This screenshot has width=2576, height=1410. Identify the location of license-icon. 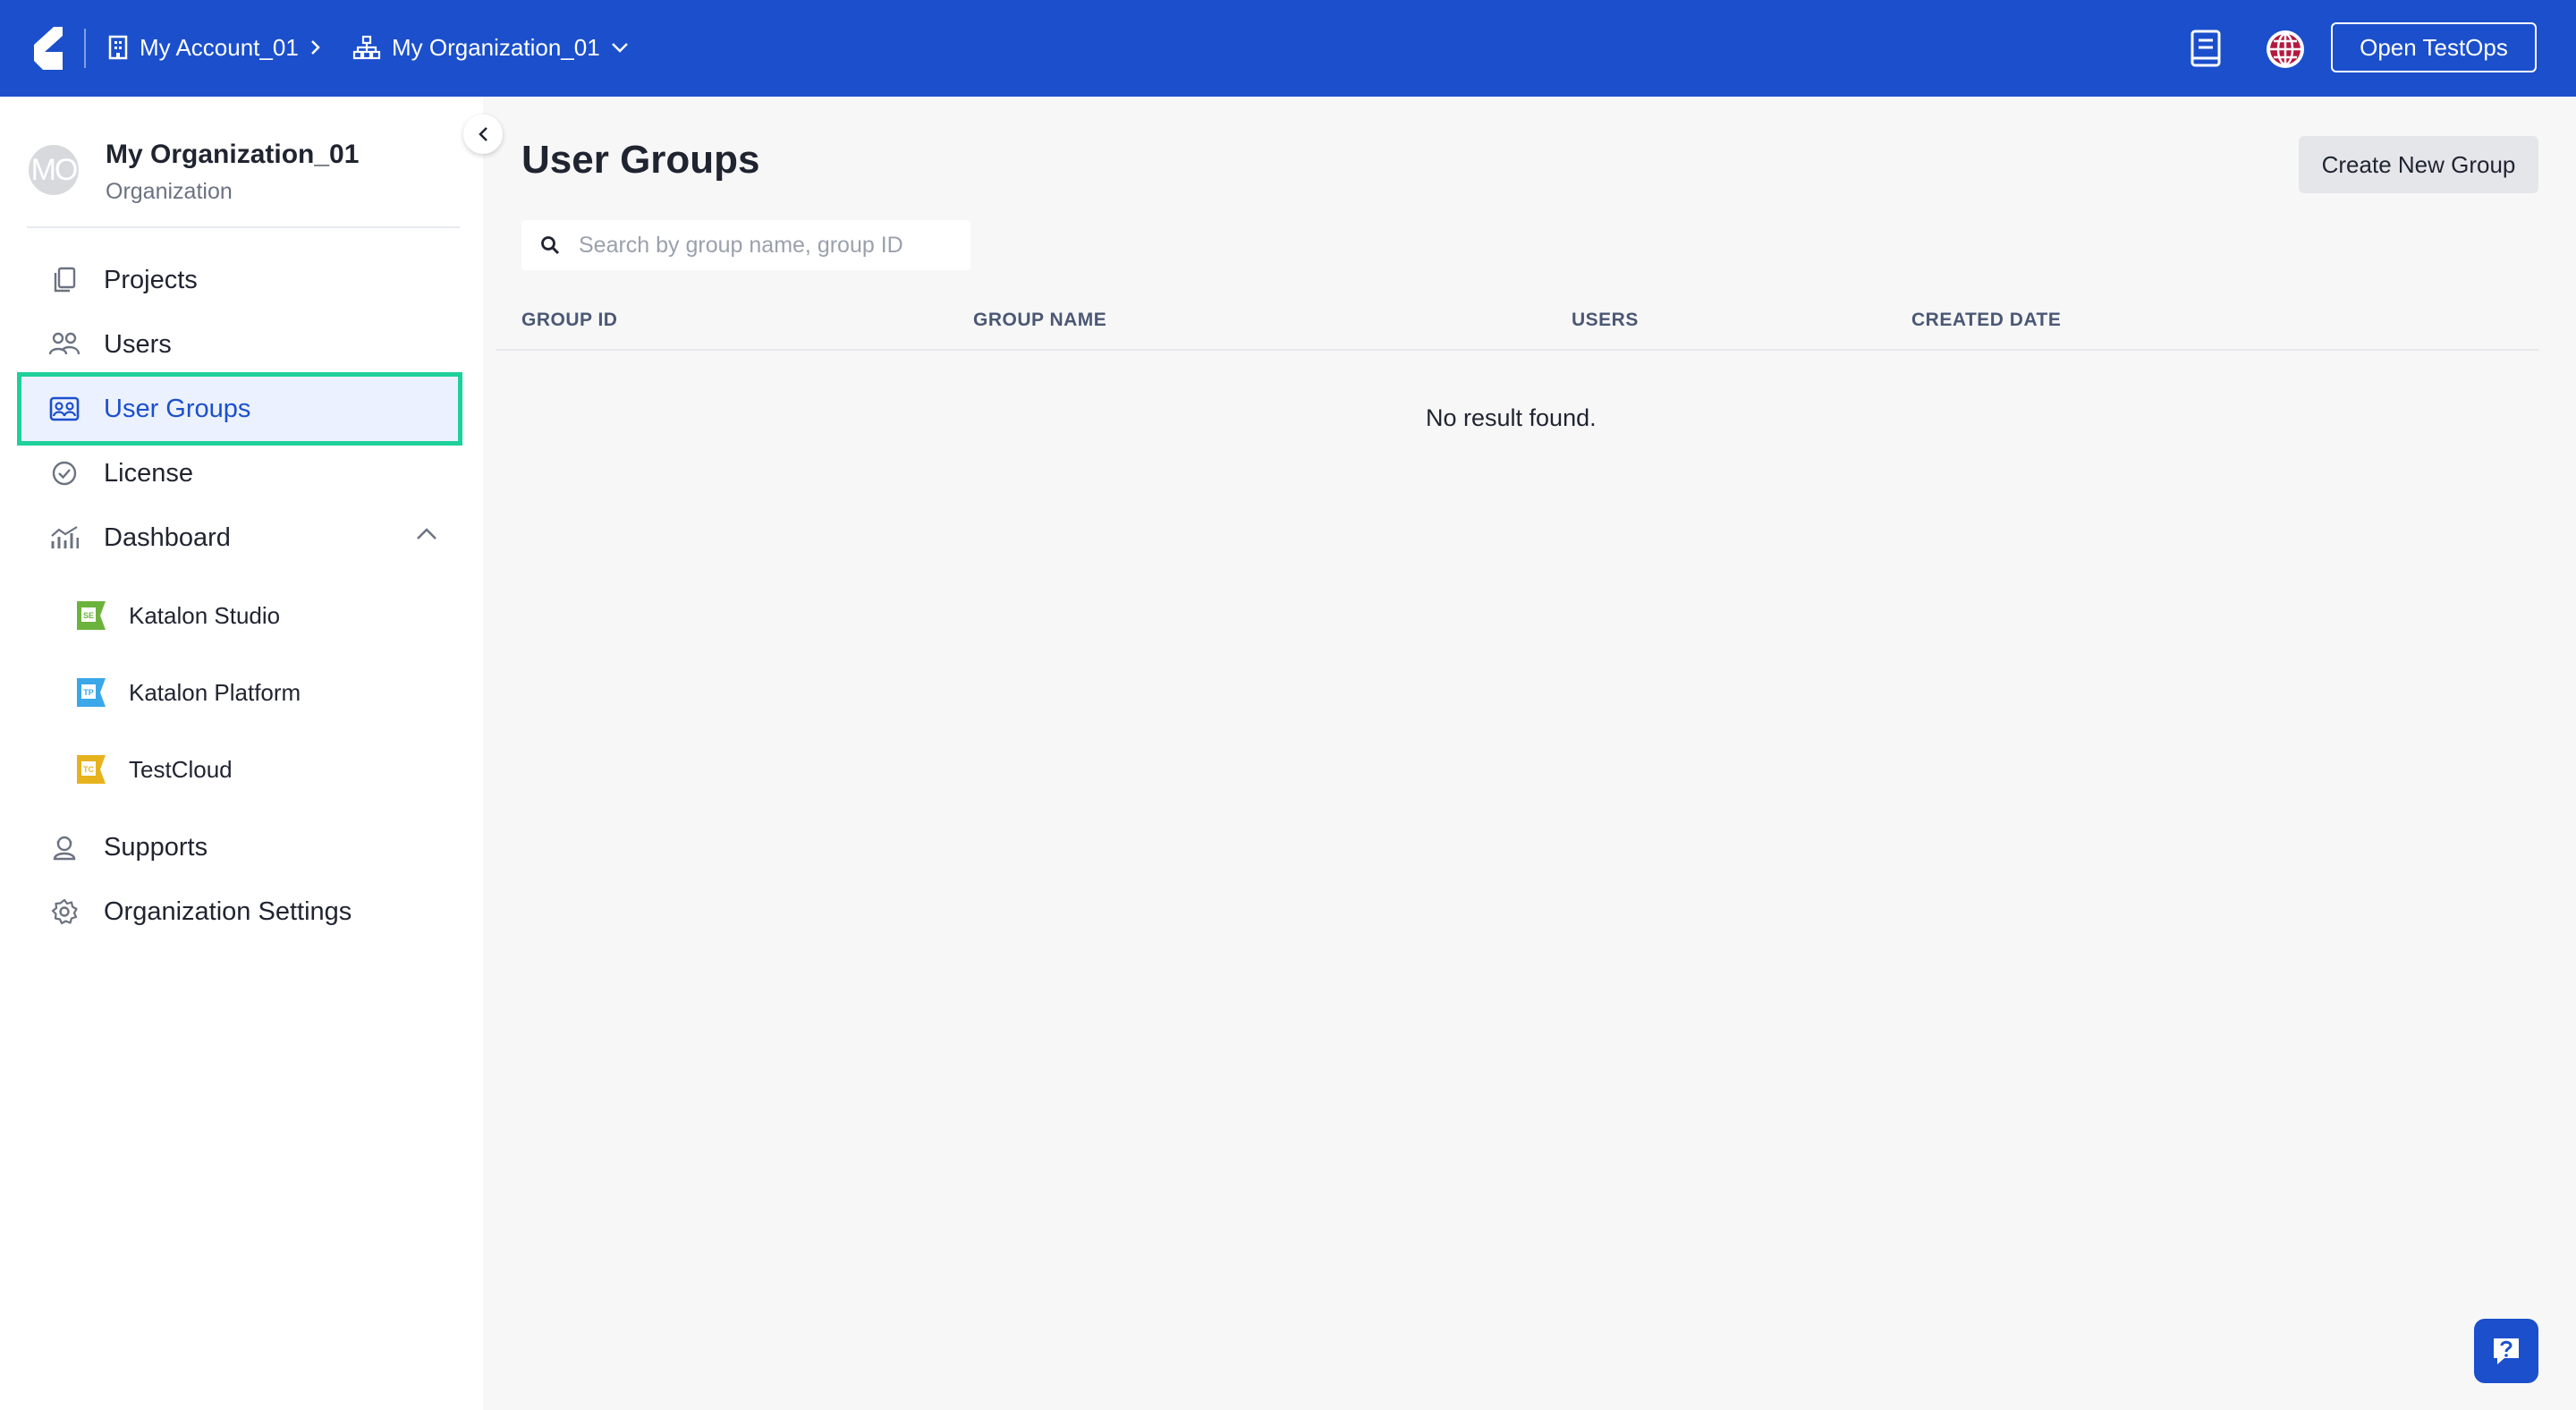
(64, 473).